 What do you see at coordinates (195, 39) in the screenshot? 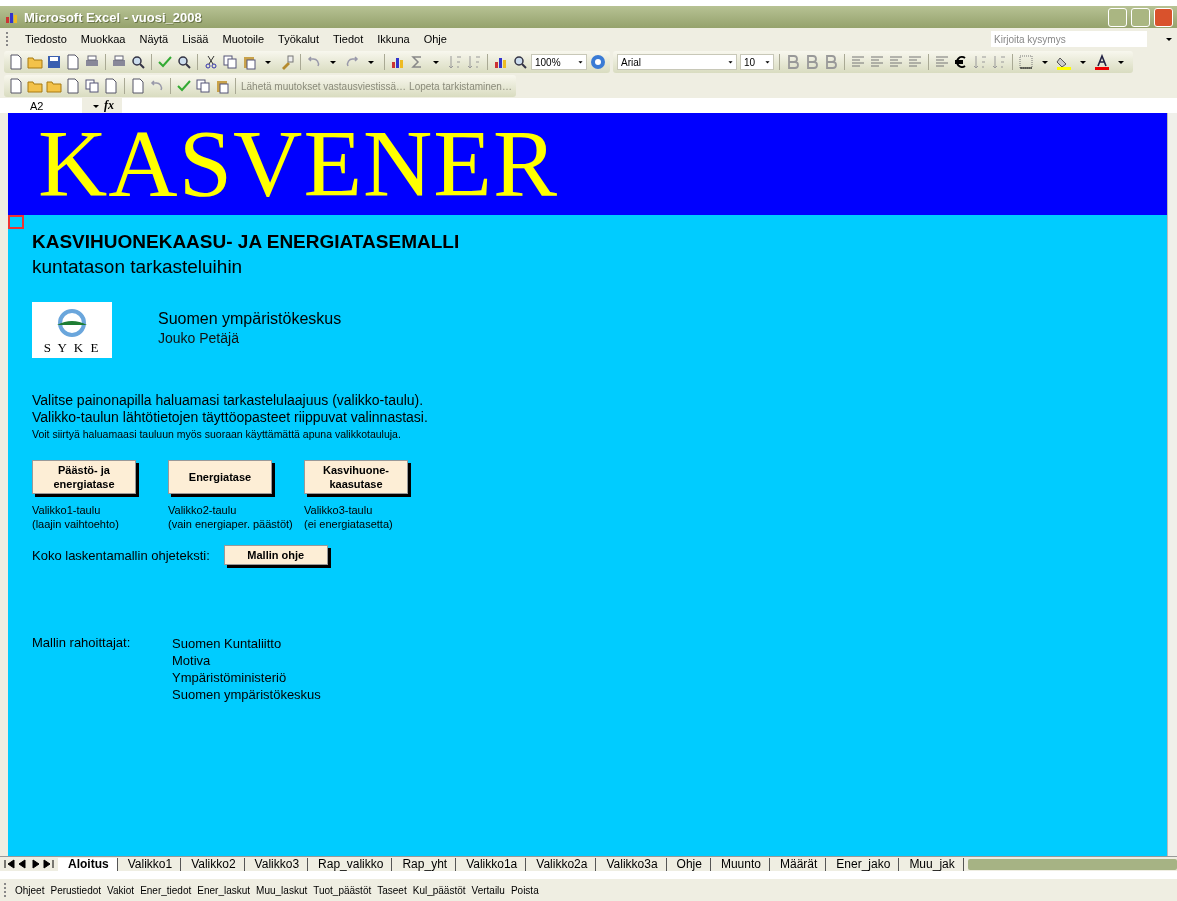
I see `menu-item: Lisää` at bounding box center [195, 39].